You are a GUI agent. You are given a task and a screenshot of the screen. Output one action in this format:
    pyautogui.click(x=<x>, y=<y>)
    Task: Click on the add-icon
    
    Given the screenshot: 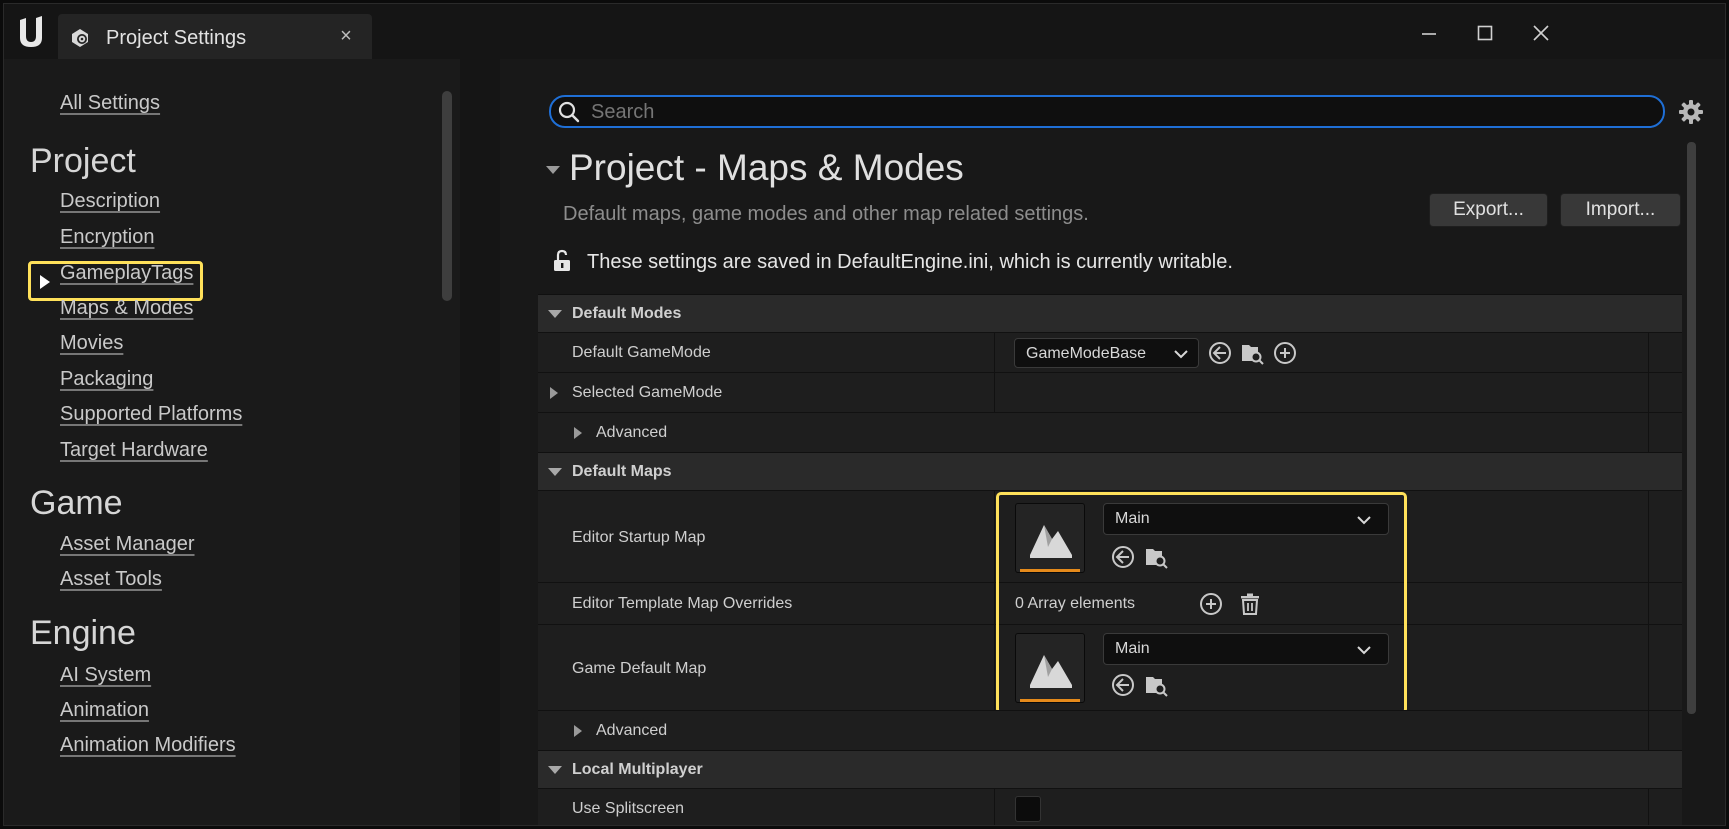 What is the action you would take?
    pyautogui.click(x=1285, y=353)
    